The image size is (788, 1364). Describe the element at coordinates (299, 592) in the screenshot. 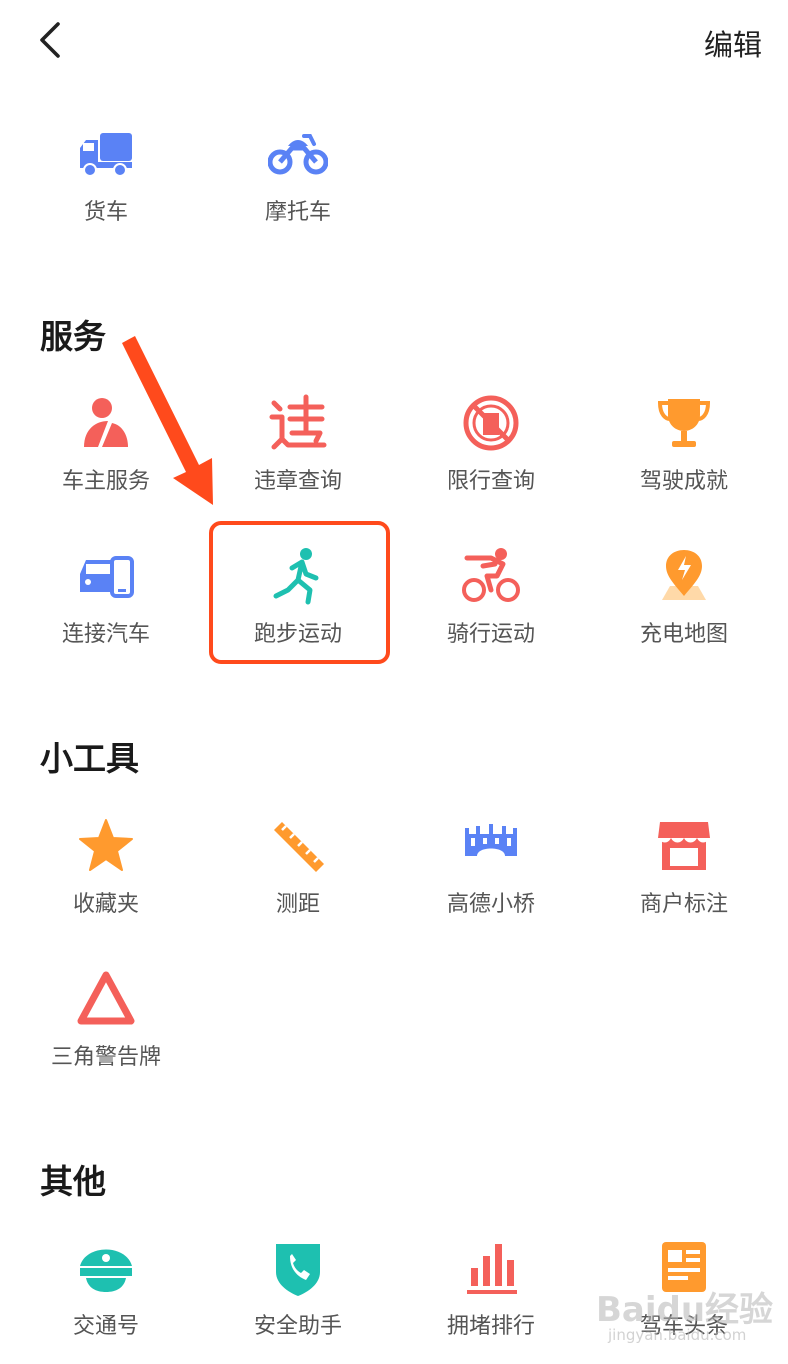

I see `highlight-box` at that location.